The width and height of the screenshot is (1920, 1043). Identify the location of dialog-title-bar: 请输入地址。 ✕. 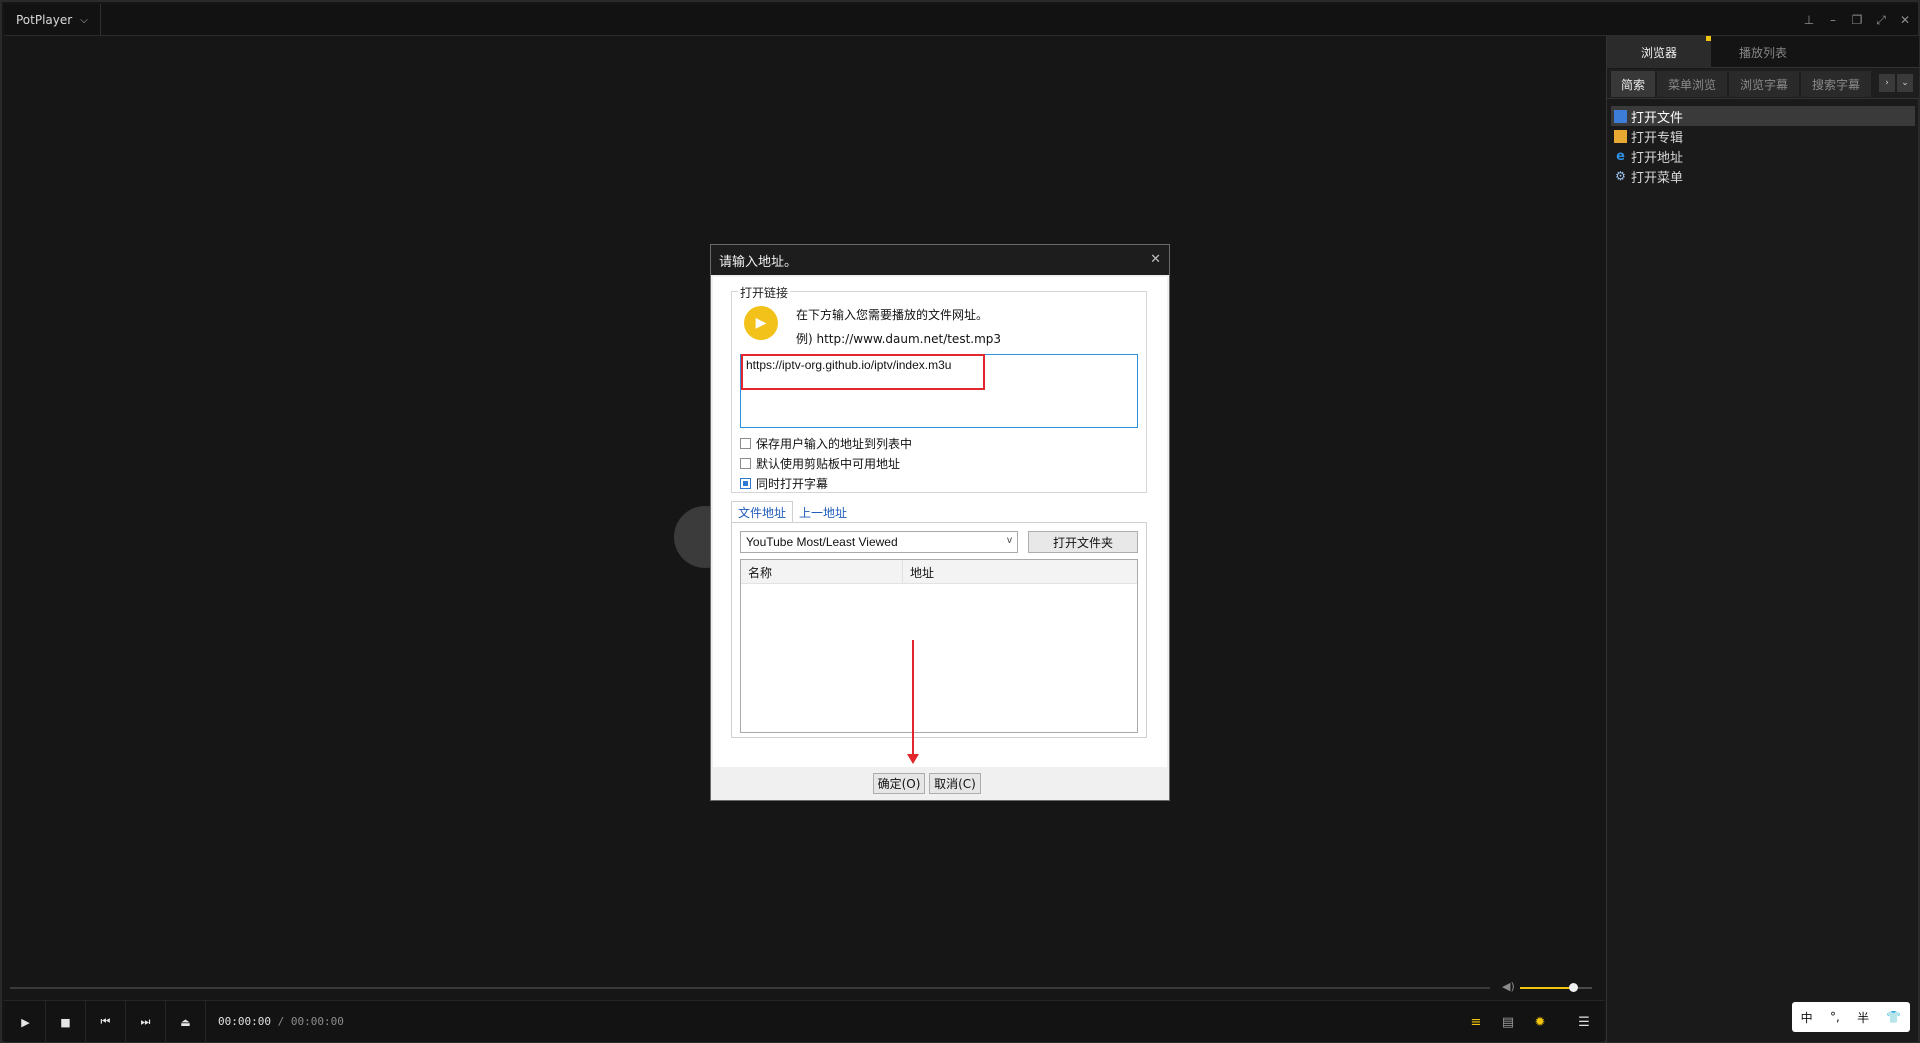
(940, 260).